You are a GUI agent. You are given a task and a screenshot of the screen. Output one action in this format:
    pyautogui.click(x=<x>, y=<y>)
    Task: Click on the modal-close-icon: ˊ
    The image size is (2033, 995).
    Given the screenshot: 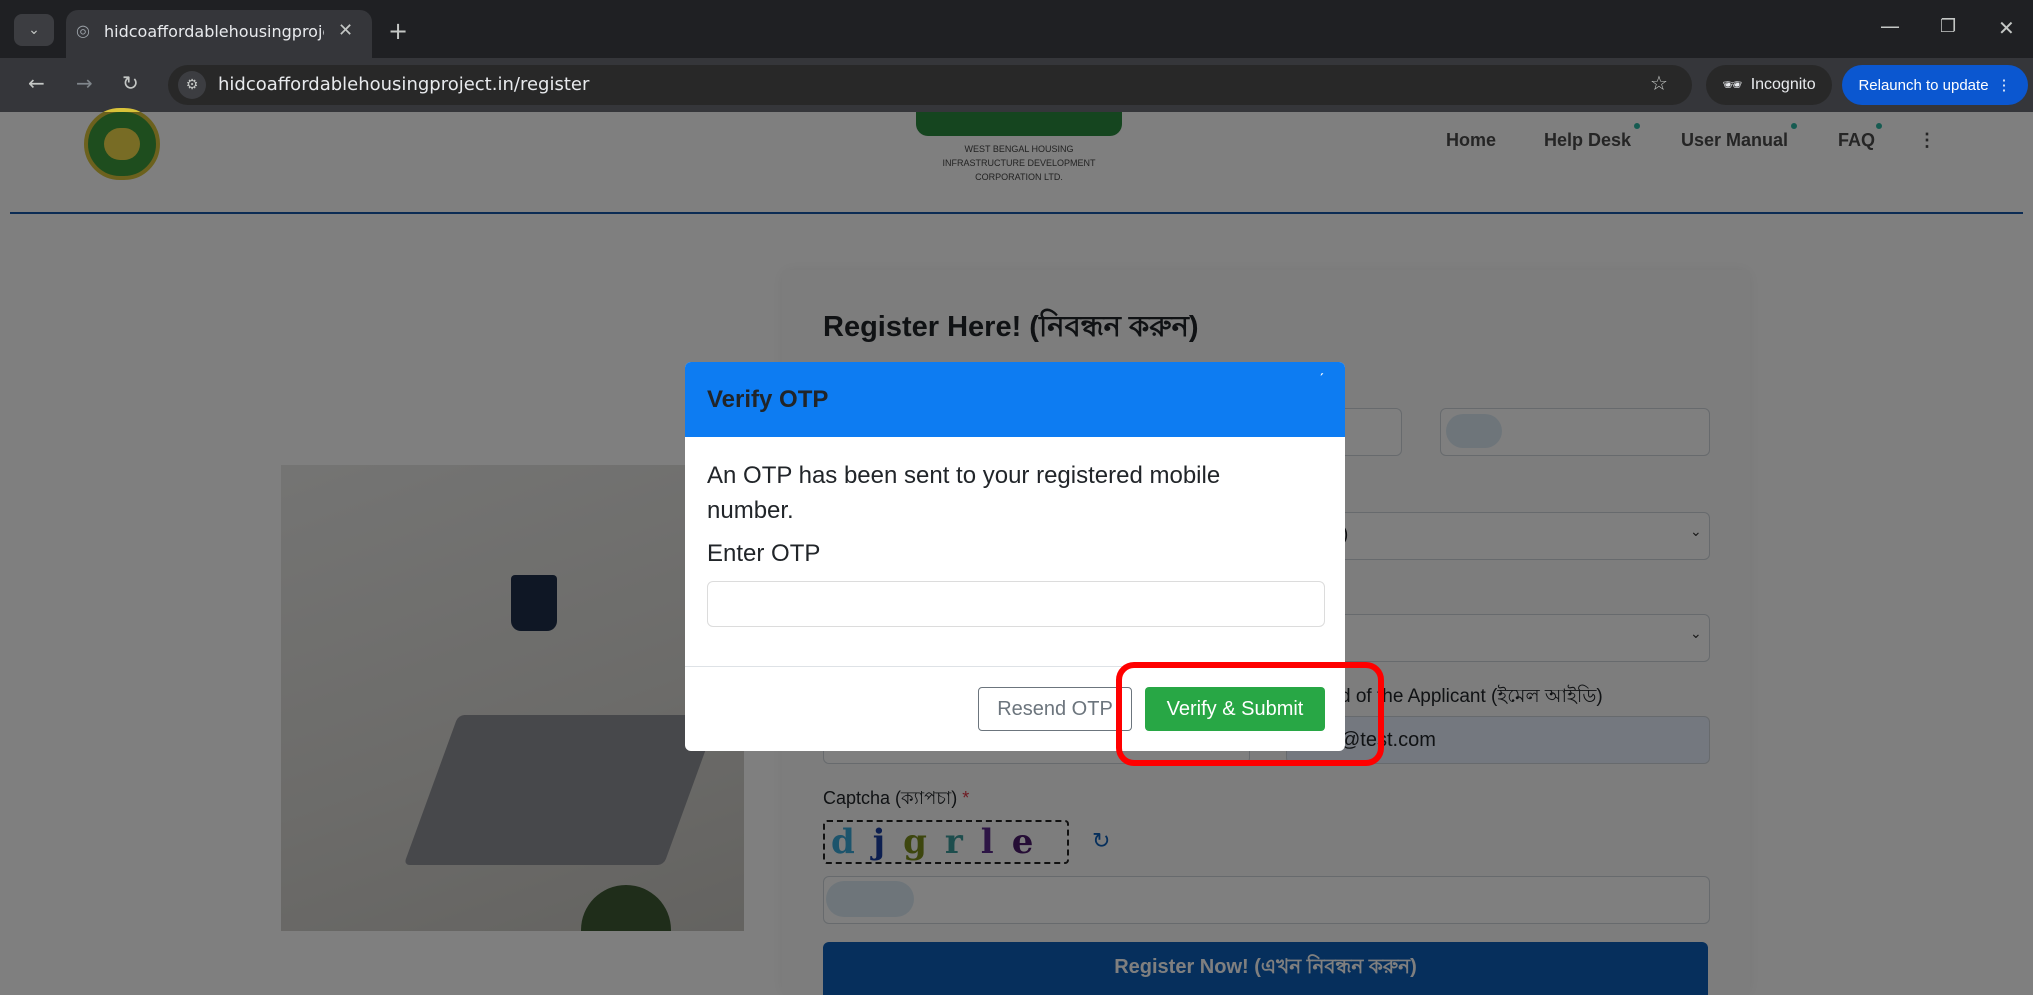 What is the action you would take?
    pyautogui.click(x=1321, y=381)
    